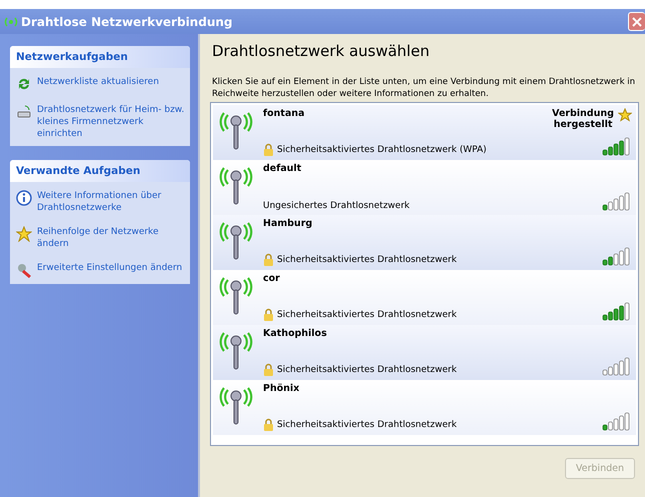 The image size is (645, 497). I want to click on network-name: Kathophilos, so click(295, 333).